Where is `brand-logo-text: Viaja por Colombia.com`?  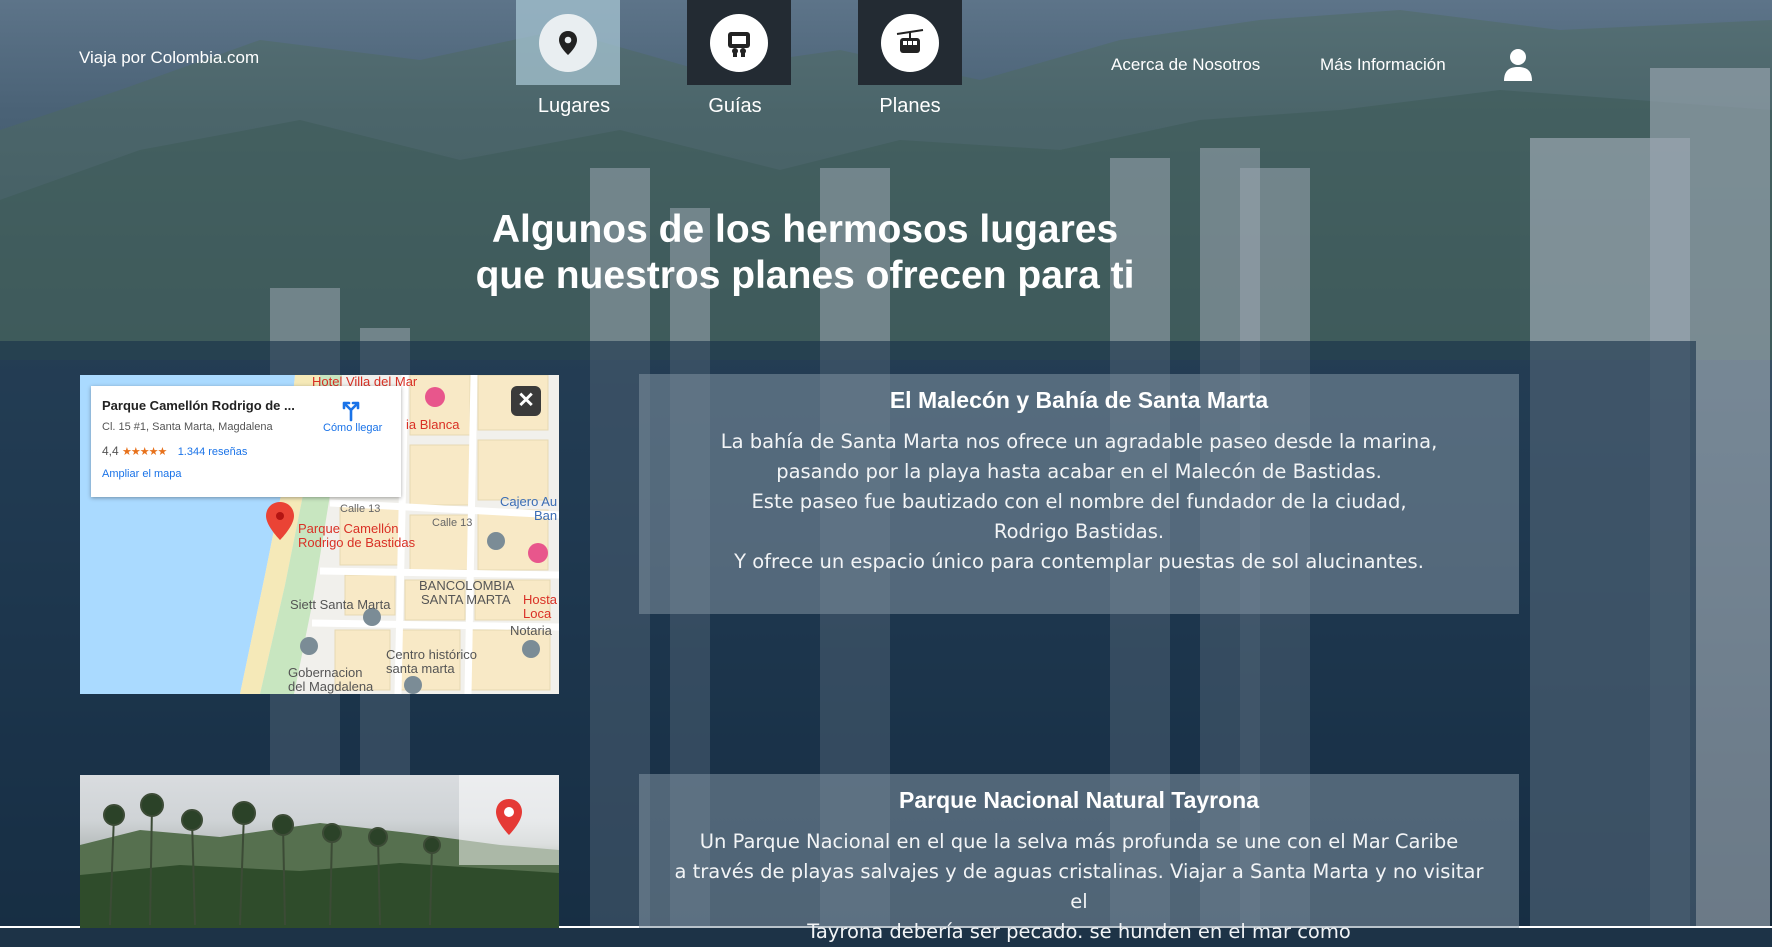 brand-logo-text: Viaja por Colombia.com is located at coordinates (169, 58).